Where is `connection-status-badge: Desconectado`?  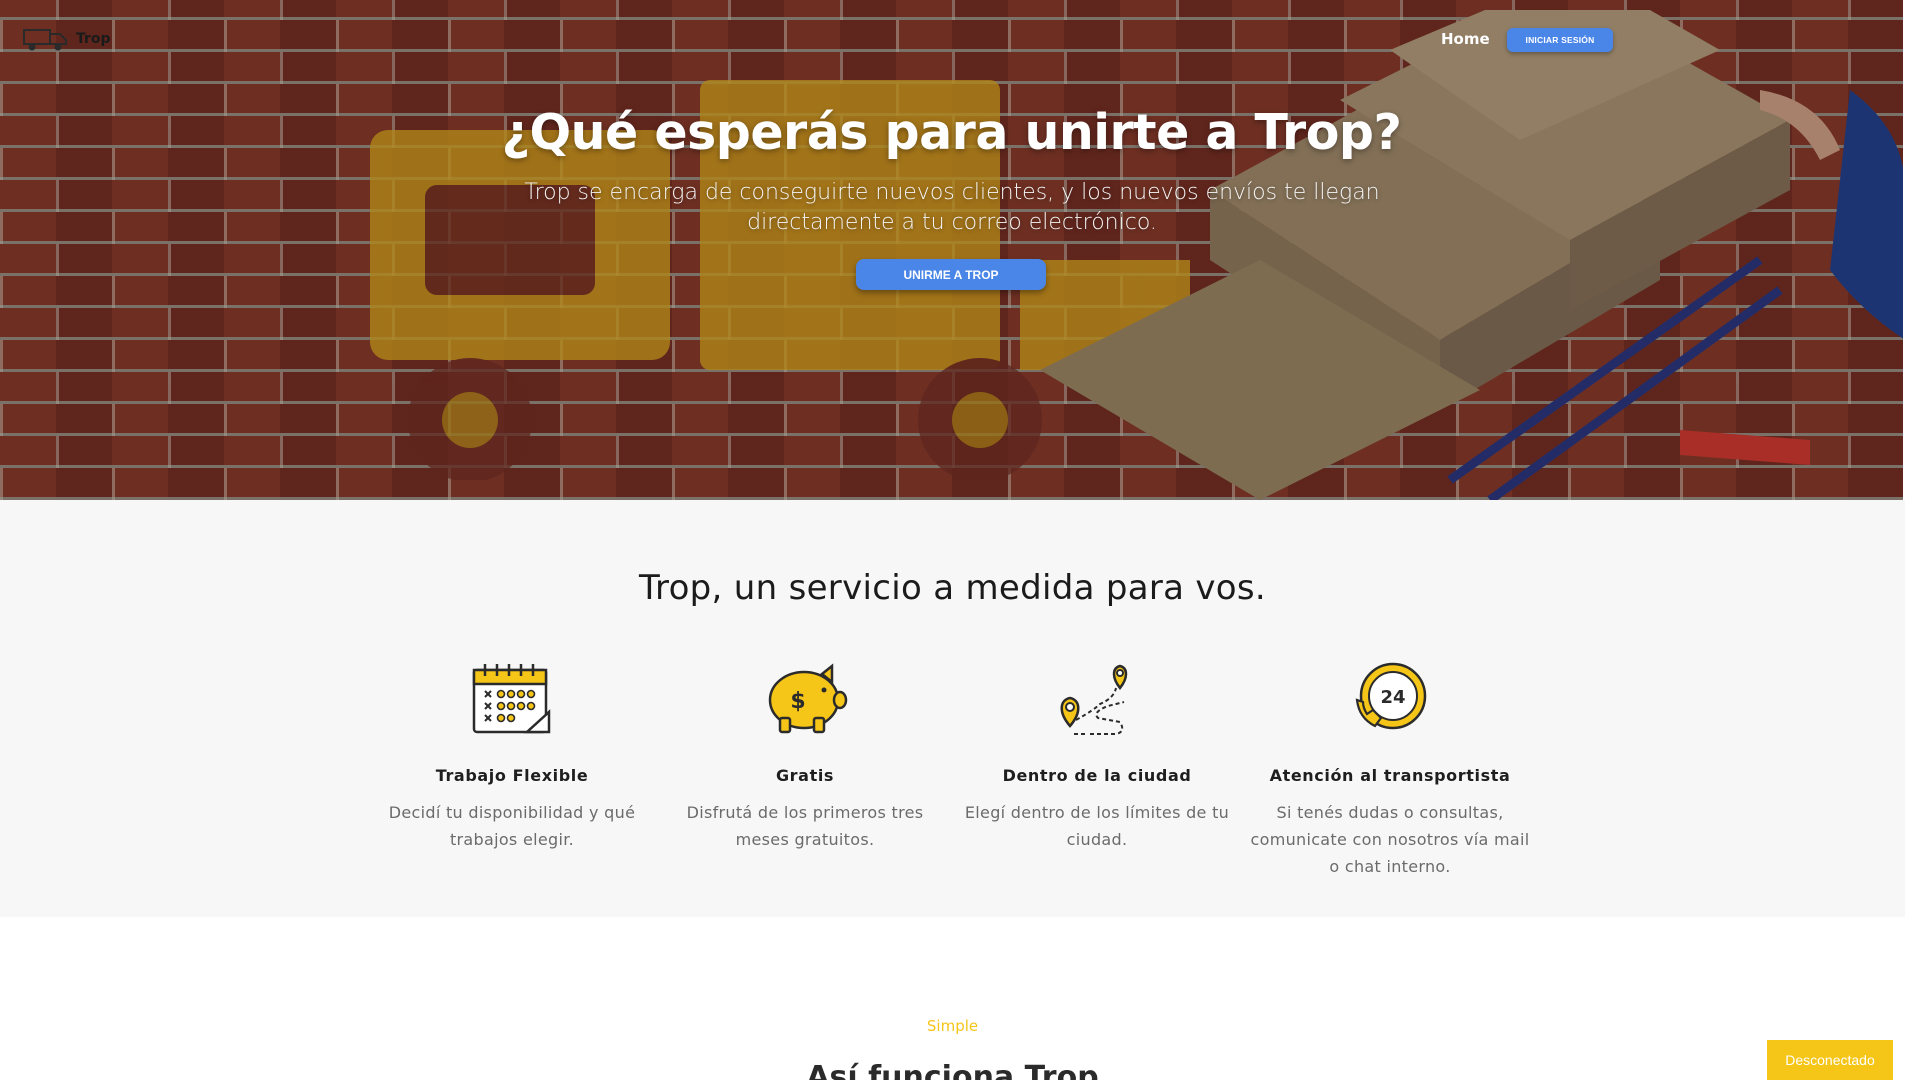 connection-status-badge: Desconectado is located at coordinates (1830, 1060).